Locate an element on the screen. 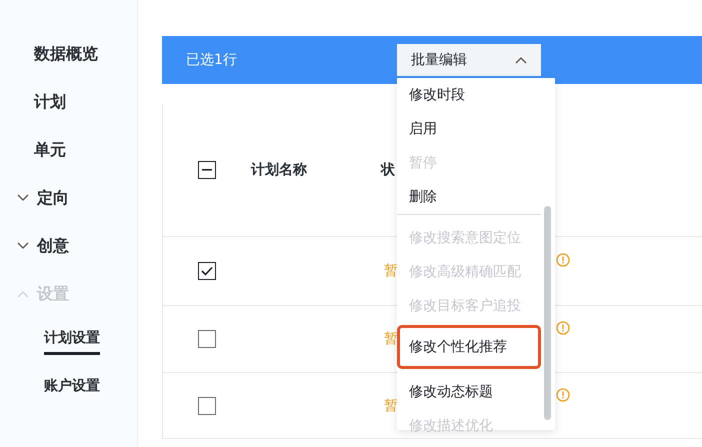 This screenshot has width=702, height=447. sidebar-item: 创意 is located at coordinates (68, 246).